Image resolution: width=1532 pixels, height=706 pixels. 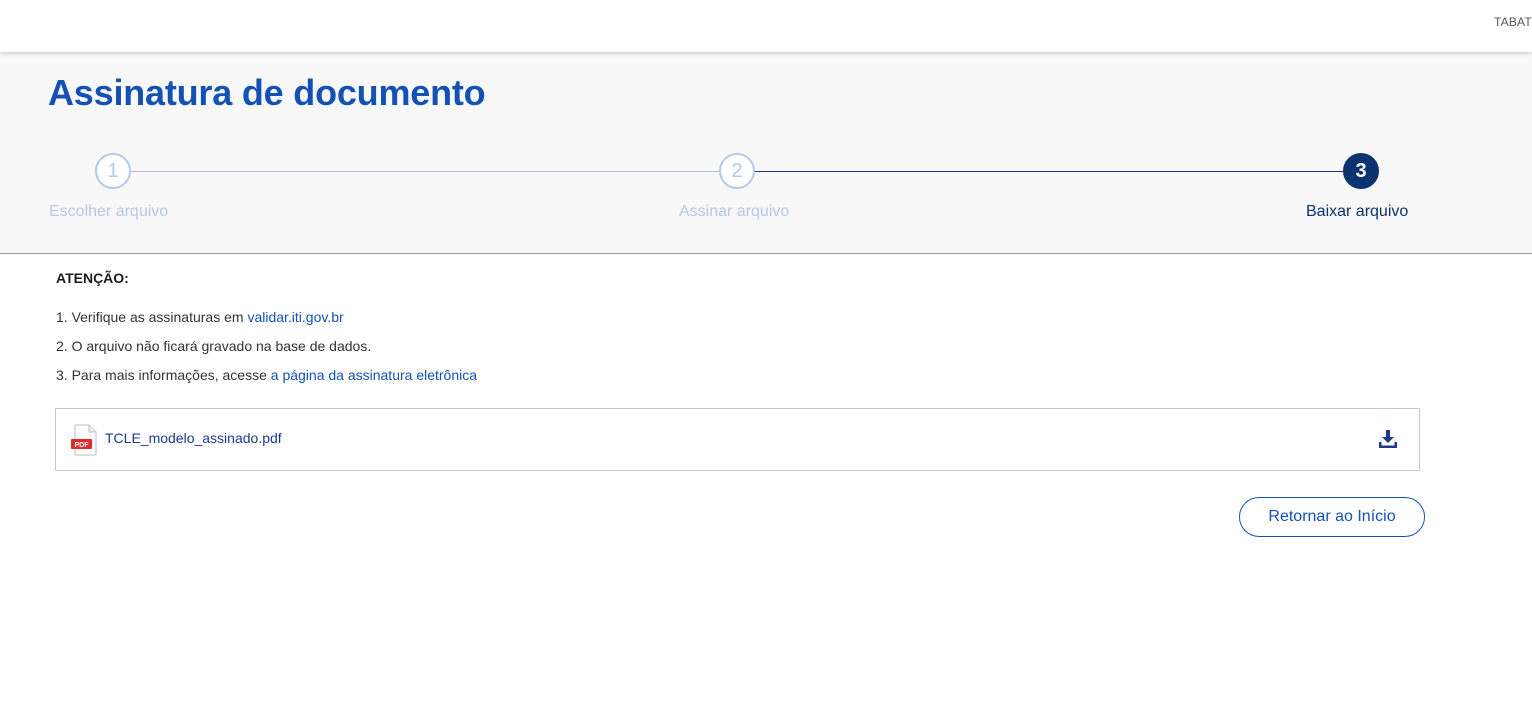 I want to click on step-2-circle: 2, so click(x=737, y=171).